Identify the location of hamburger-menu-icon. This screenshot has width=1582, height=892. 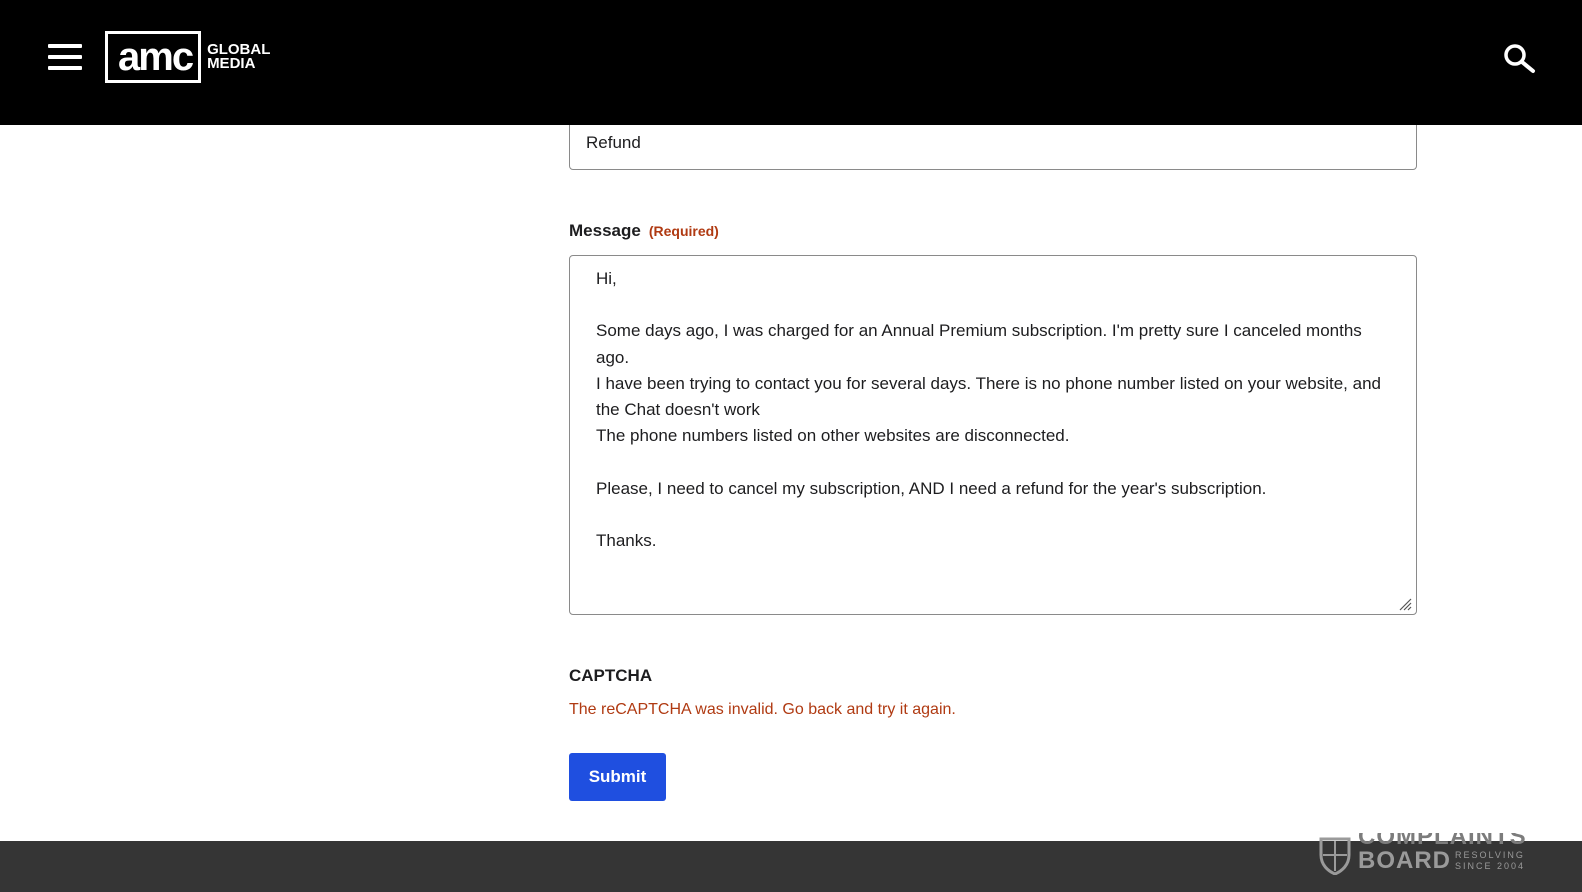
(65, 57).